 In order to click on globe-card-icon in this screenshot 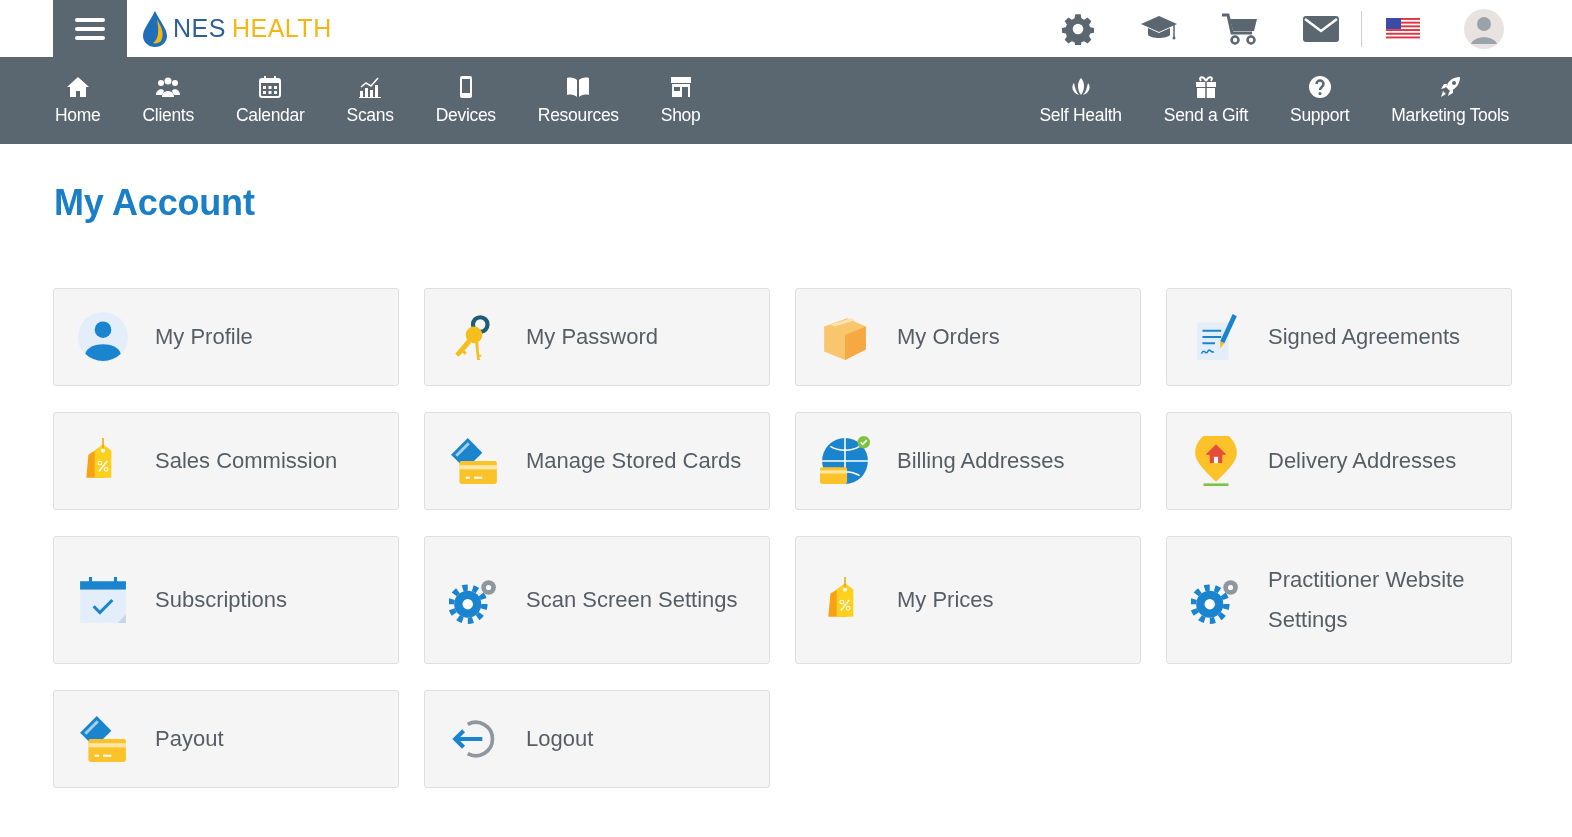, I will do `click(845, 461)`.